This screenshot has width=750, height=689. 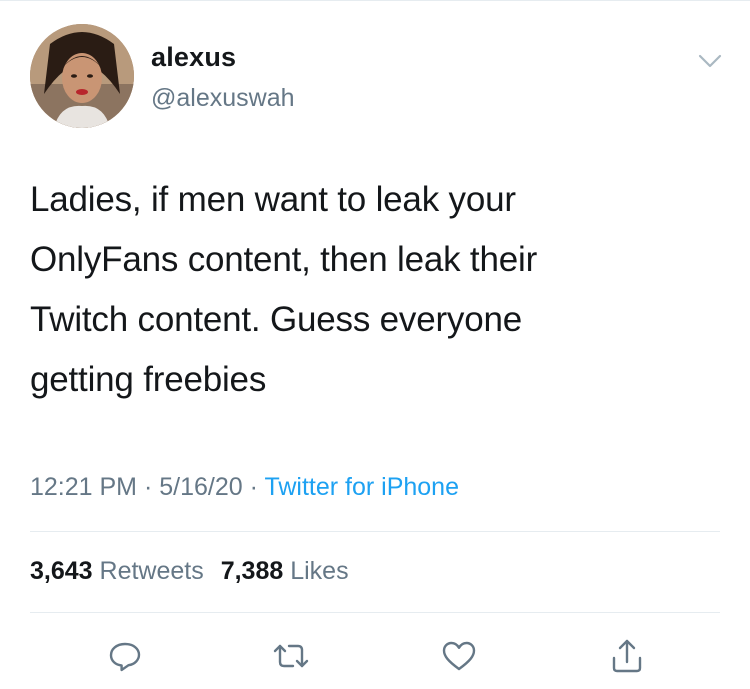 I want to click on reply-icon, so click(x=125, y=657).